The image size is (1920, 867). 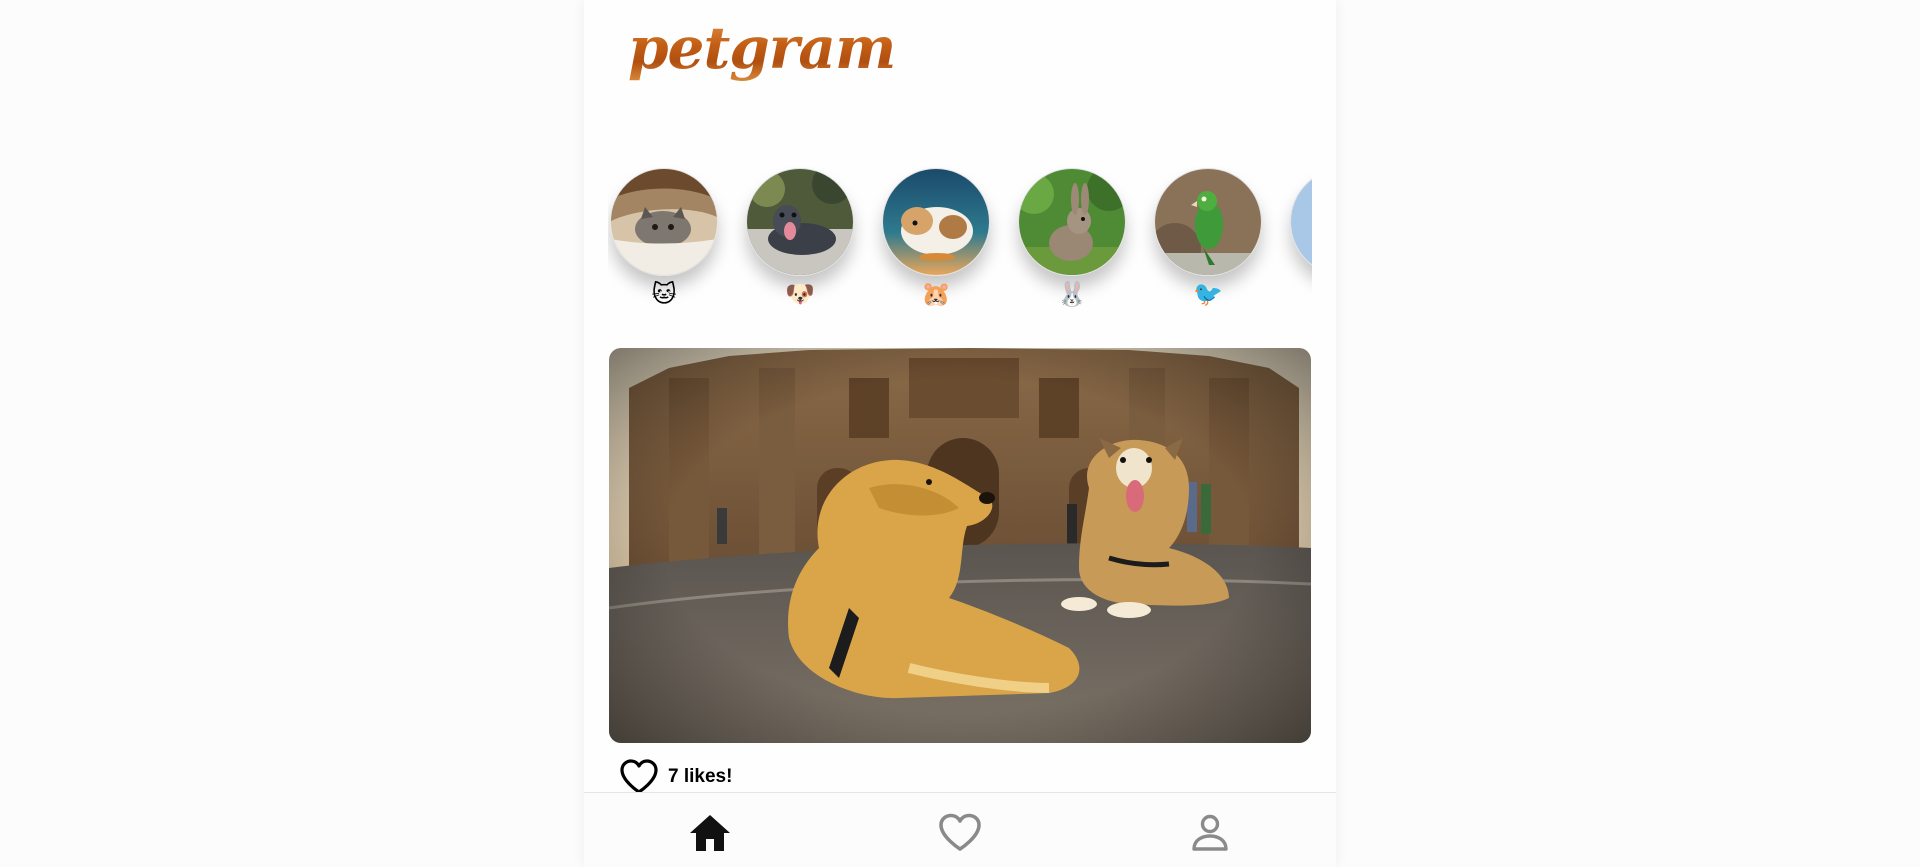 I want to click on nav-home, so click(x=710, y=833).